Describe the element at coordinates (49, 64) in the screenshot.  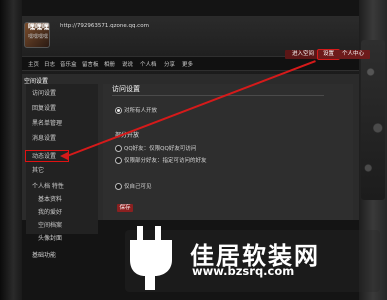
I see `nav-item-blog: 日志` at that location.